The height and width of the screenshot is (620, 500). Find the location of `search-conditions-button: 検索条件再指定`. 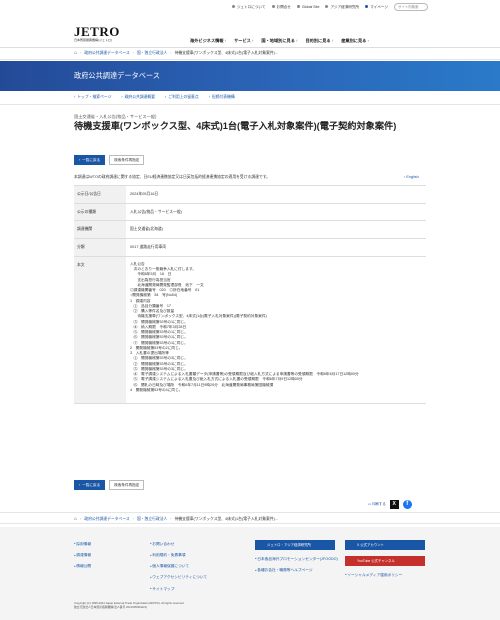

search-conditions-button: 検索条件再指定 is located at coordinates (127, 160).